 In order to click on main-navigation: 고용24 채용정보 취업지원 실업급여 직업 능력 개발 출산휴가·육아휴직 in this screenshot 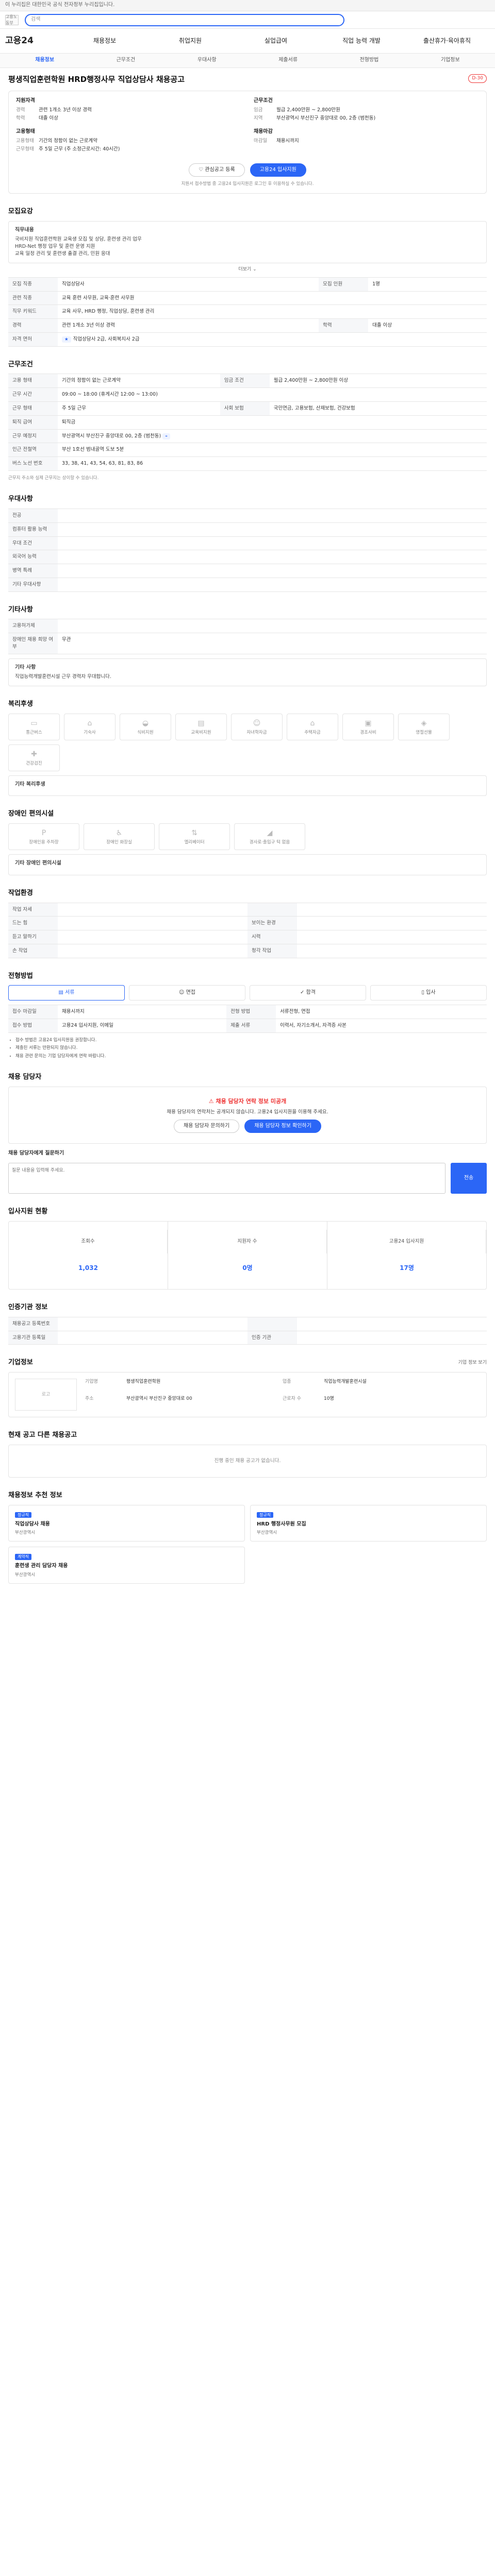, I will do `click(247, 41)`.